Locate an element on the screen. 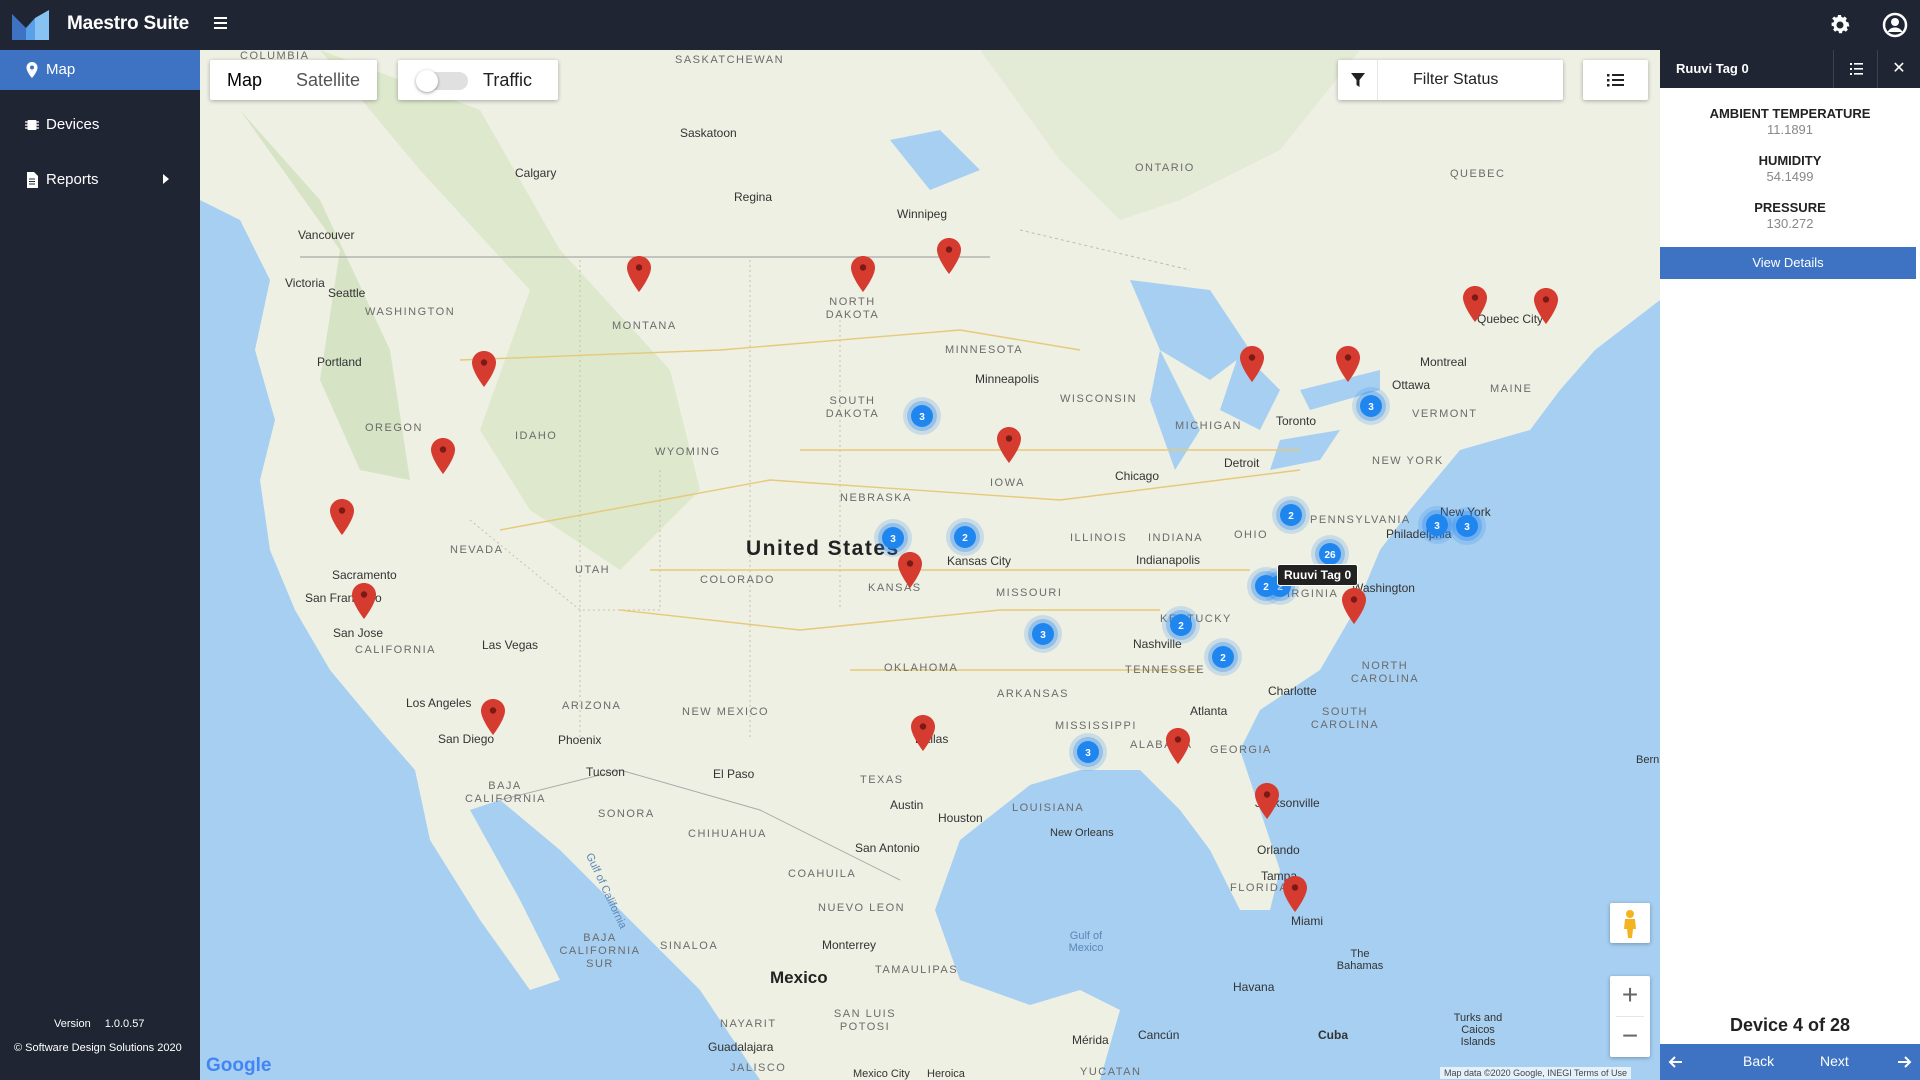  zoom-control: + − is located at coordinates (1630, 1016).